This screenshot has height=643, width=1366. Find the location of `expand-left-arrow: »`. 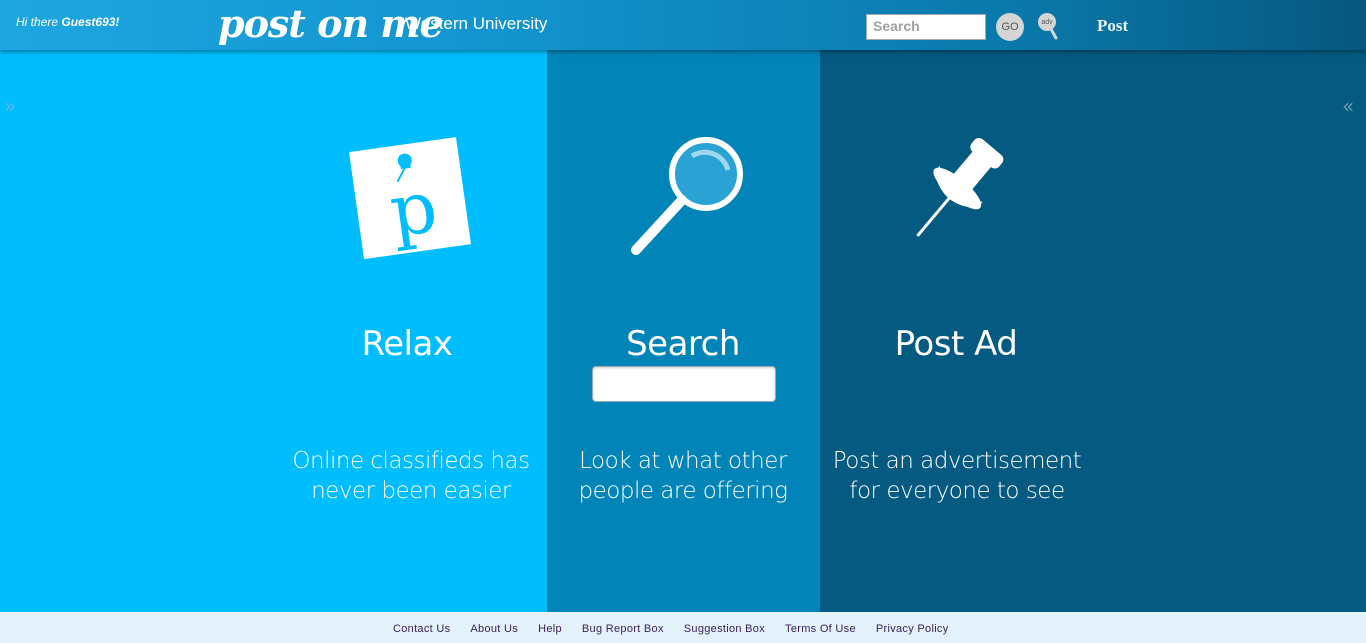

expand-left-arrow: » is located at coordinates (10, 106).